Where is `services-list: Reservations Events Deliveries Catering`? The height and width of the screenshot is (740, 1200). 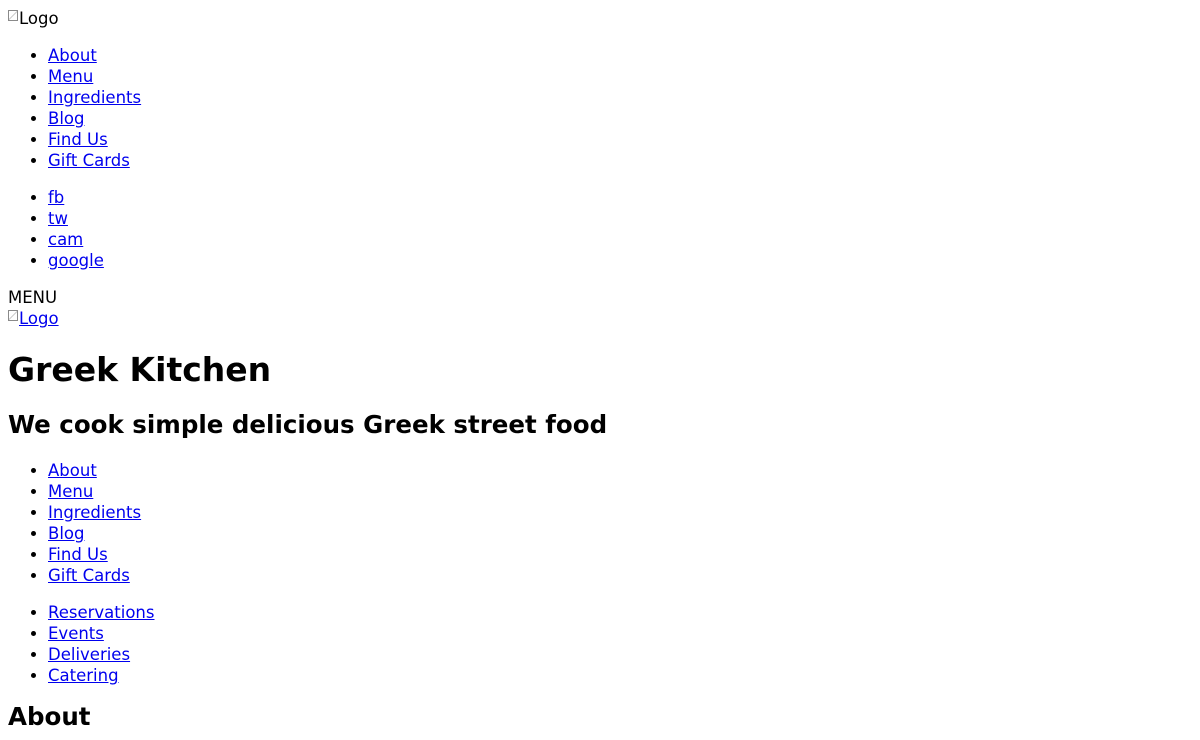
services-list: Reservations Events Deliveries Catering is located at coordinates (600, 644).